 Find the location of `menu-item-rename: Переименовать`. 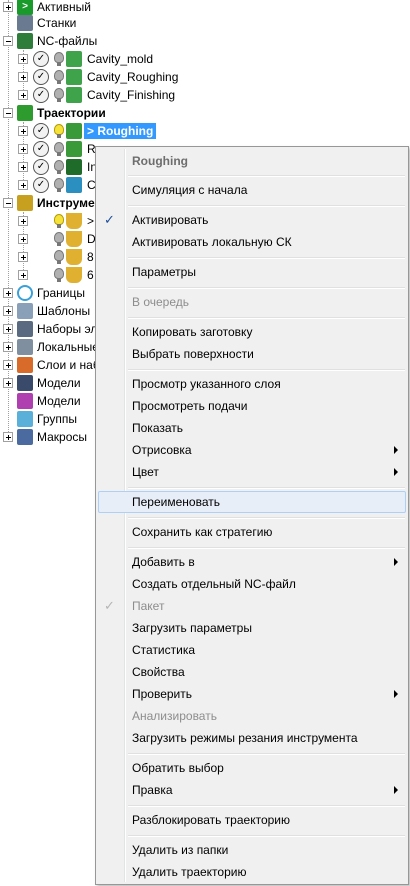

menu-item-rename: Переименовать is located at coordinates (252, 502).